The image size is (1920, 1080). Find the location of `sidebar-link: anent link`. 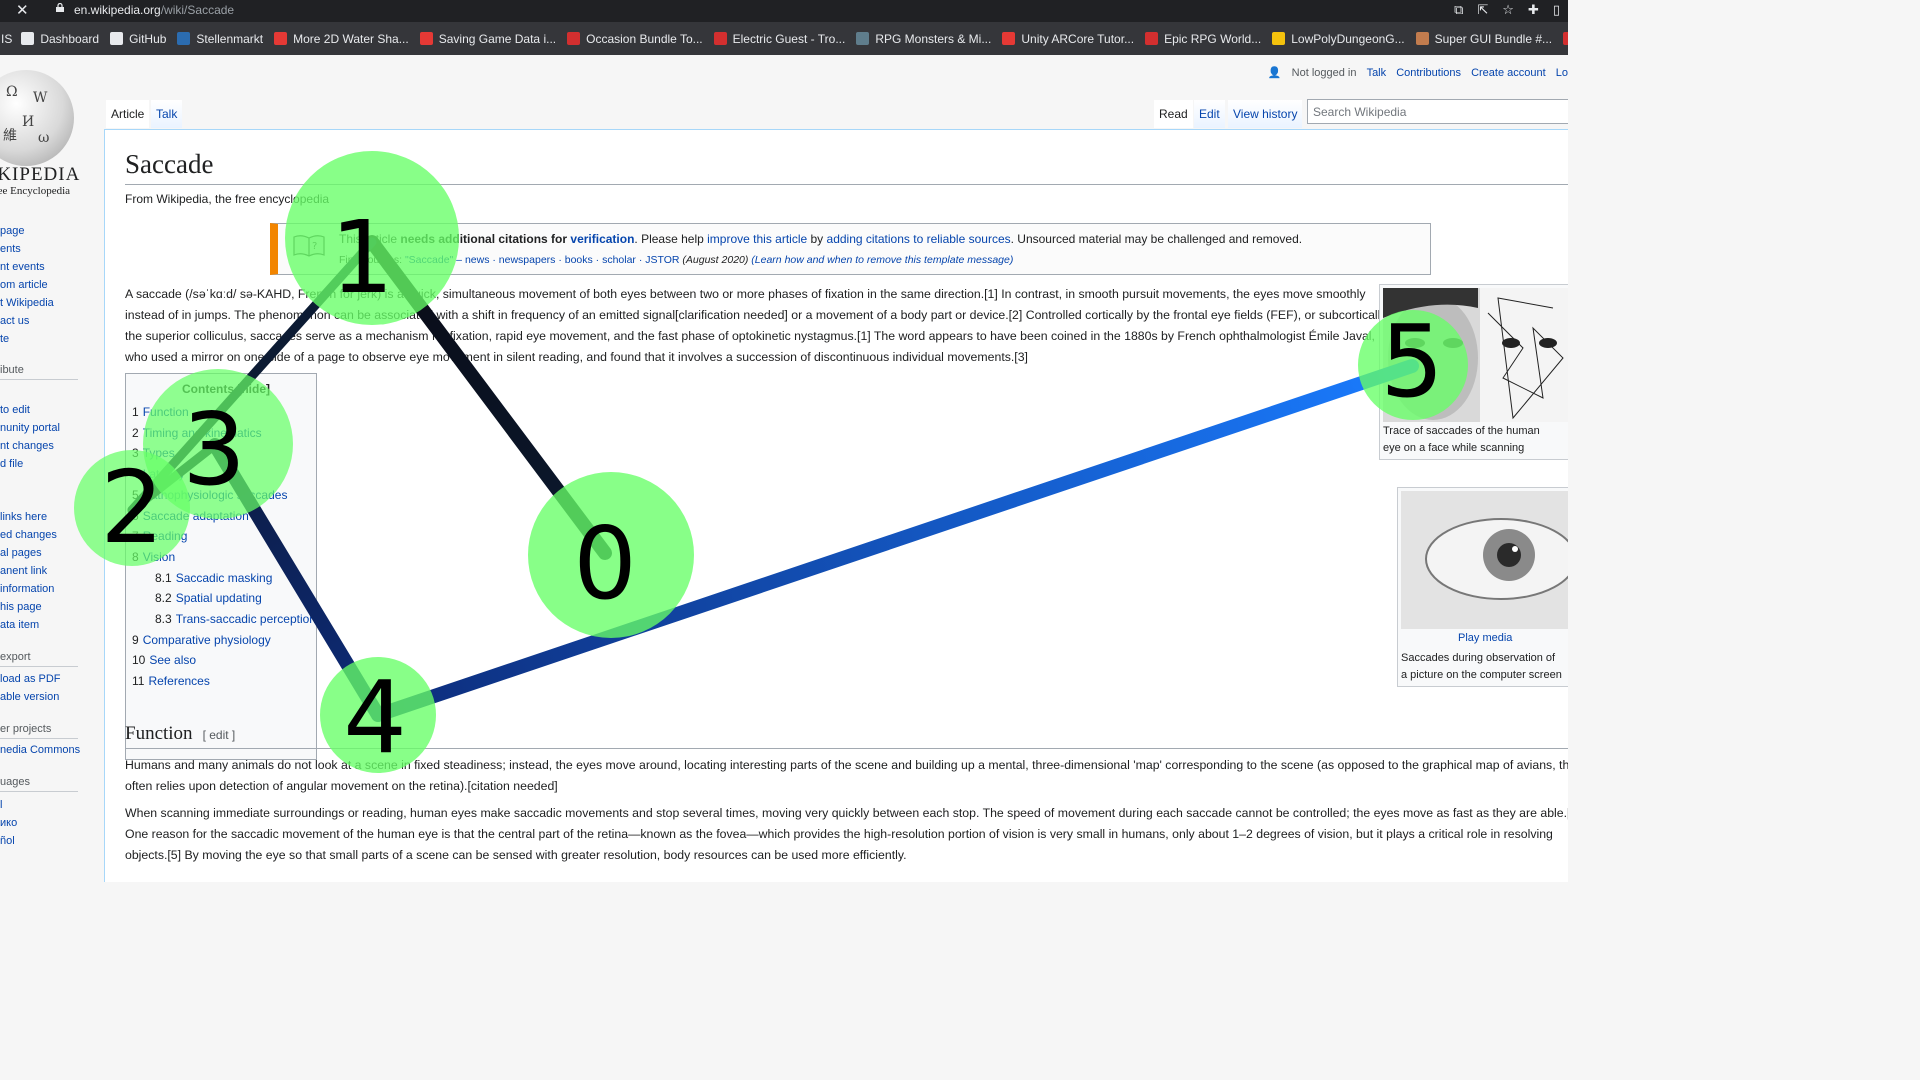

sidebar-link: anent link is located at coordinates (23, 571).